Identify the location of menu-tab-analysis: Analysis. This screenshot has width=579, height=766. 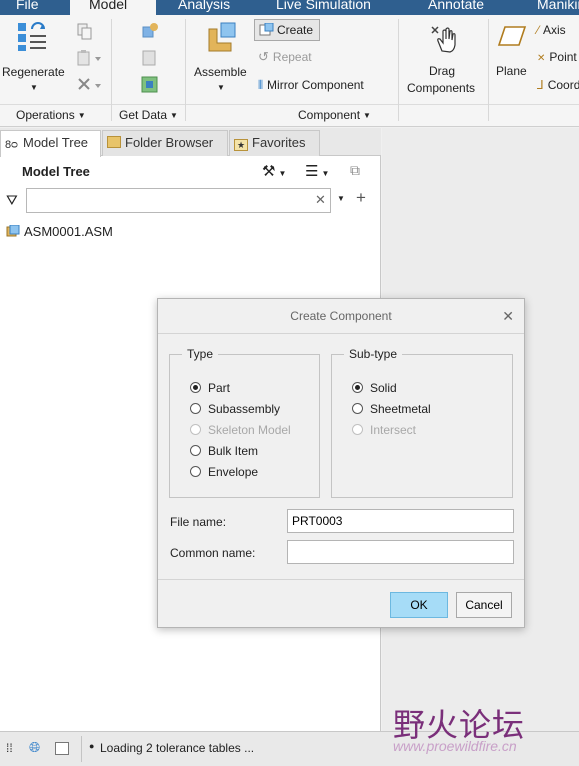
(204, 7).